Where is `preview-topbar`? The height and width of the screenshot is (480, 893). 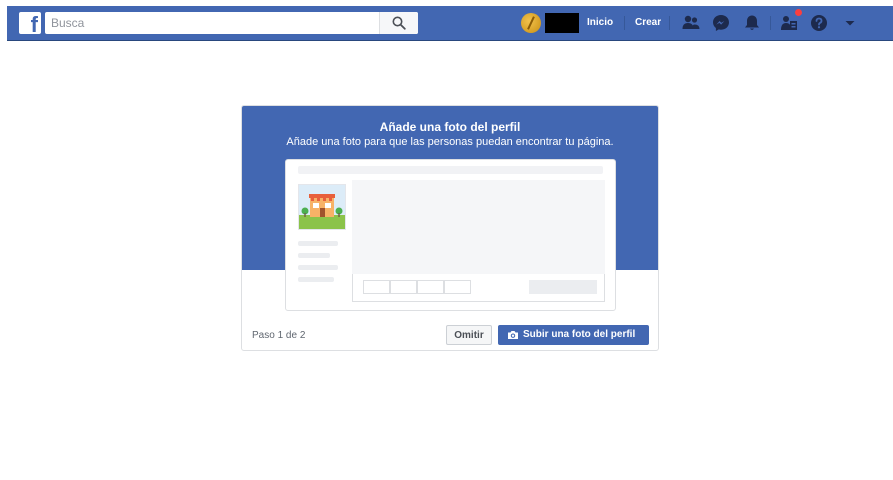
preview-topbar is located at coordinates (450, 170).